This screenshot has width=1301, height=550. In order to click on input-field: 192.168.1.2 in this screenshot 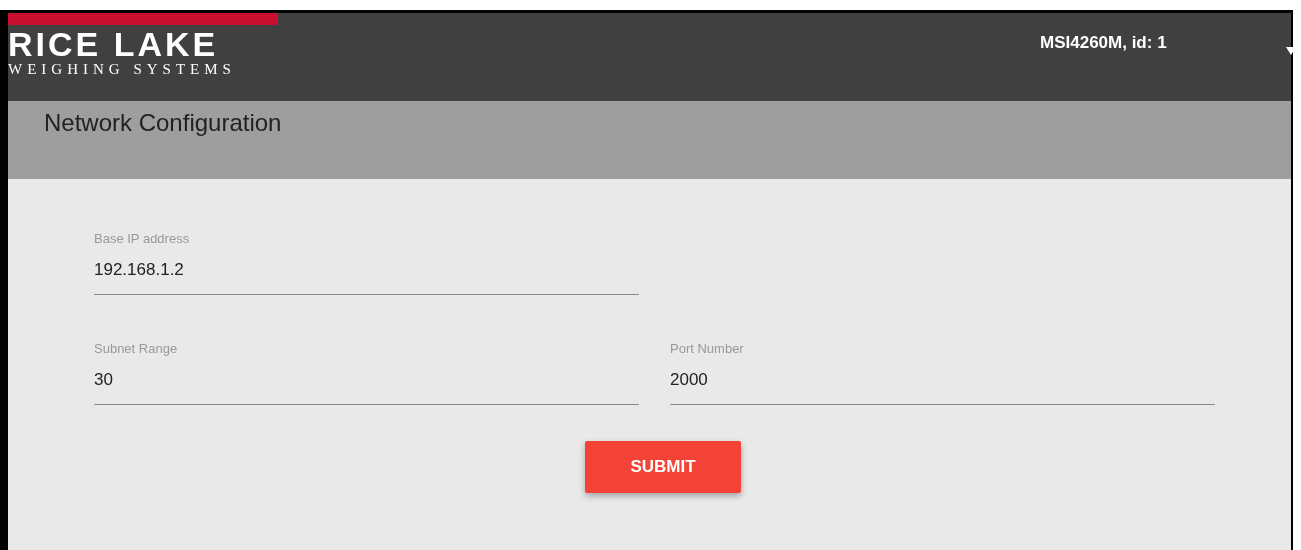, I will do `click(366, 270)`.